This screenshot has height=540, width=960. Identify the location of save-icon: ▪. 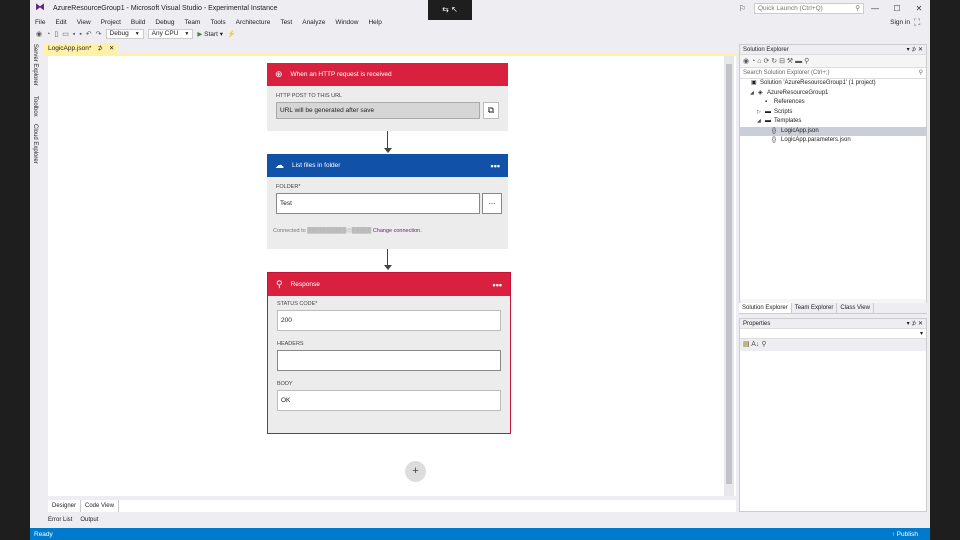
(74, 34).